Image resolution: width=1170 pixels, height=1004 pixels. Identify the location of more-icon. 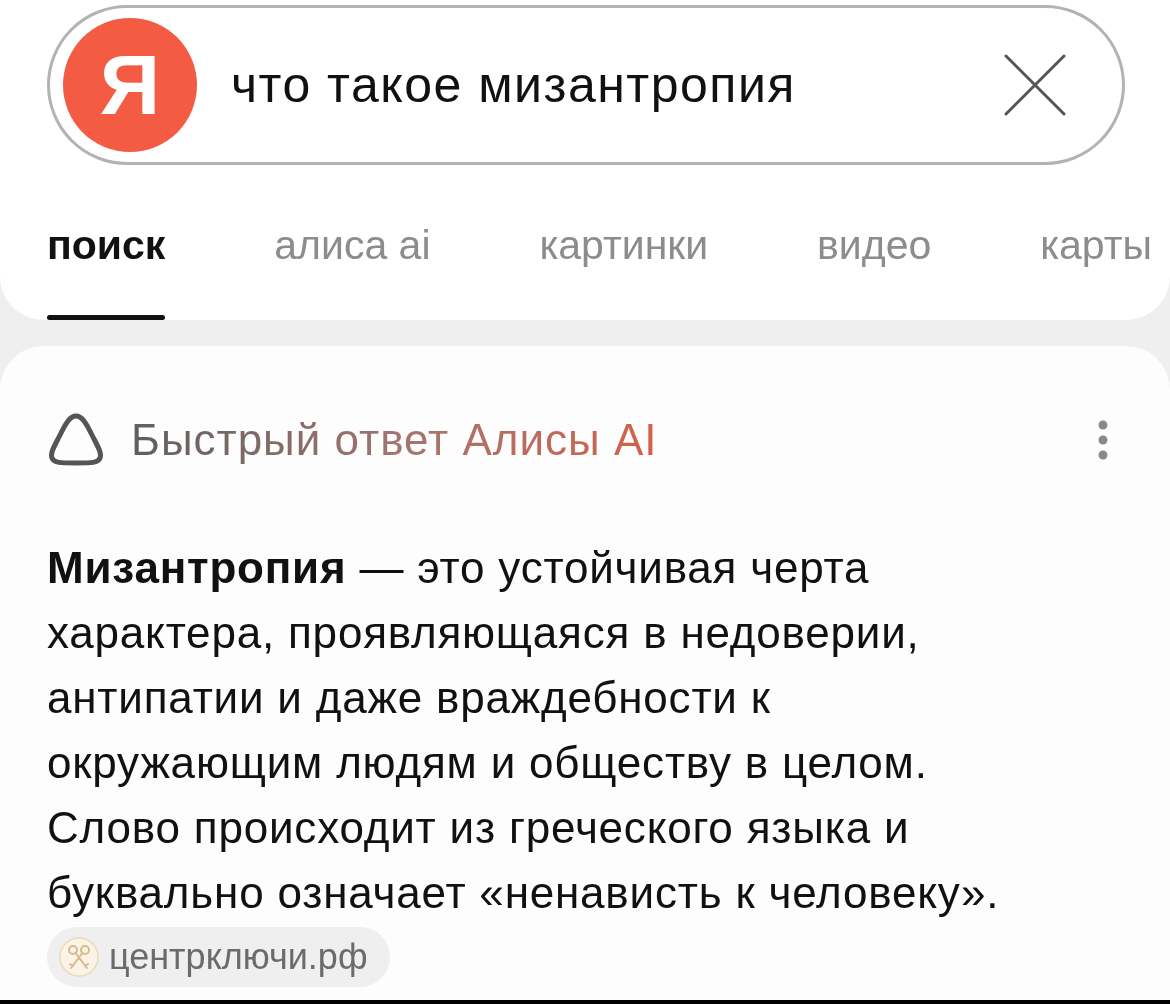
(1103, 439).